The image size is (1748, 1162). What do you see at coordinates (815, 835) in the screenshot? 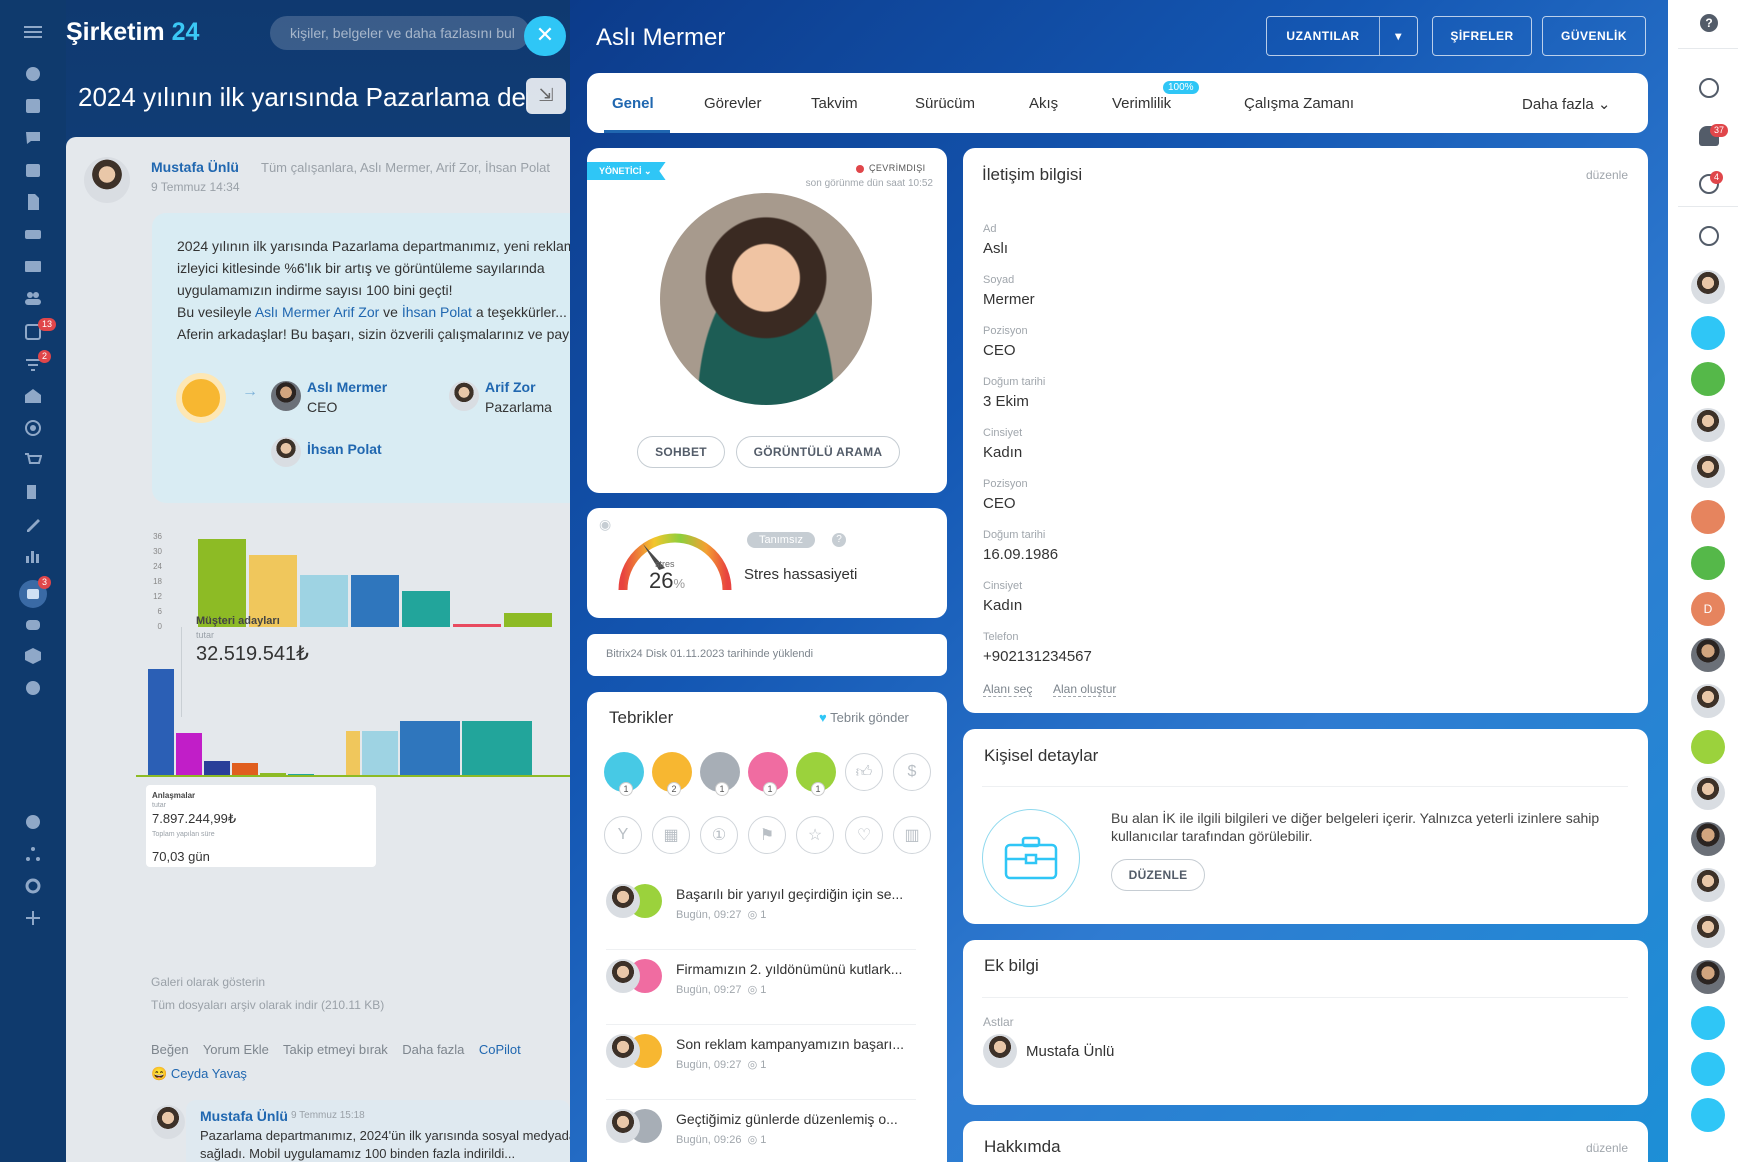
I see `star-icon: ☆` at bounding box center [815, 835].